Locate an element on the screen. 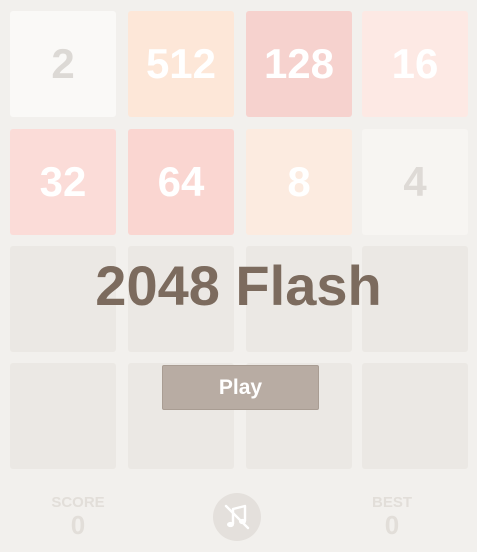 This screenshot has height=552, width=477. best-panel: BEST 0 is located at coordinates (392, 516).